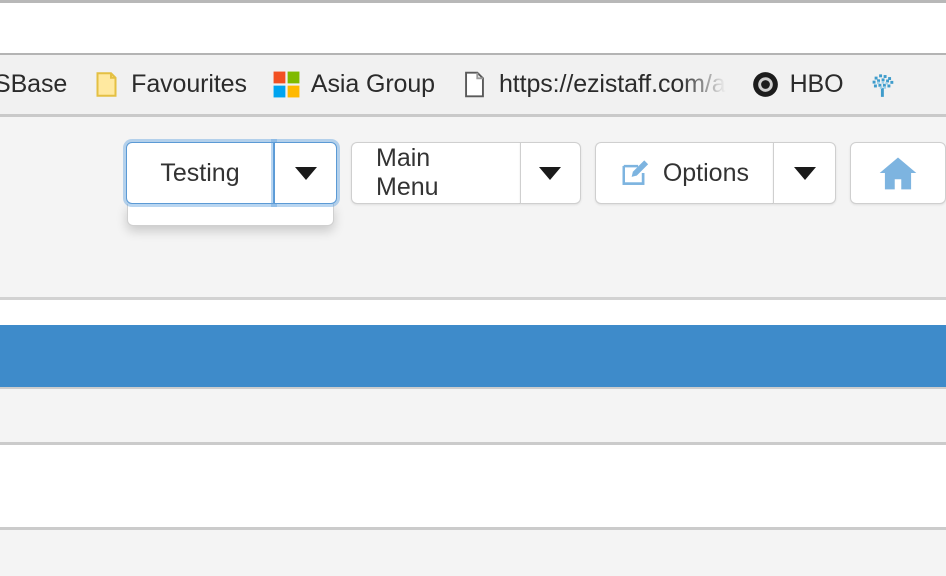 Image resolution: width=946 pixels, height=576 pixels. Describe the element at coordinates (372, 84) in the screenshot. I see `bookmark-label: Asia Group` at that location.